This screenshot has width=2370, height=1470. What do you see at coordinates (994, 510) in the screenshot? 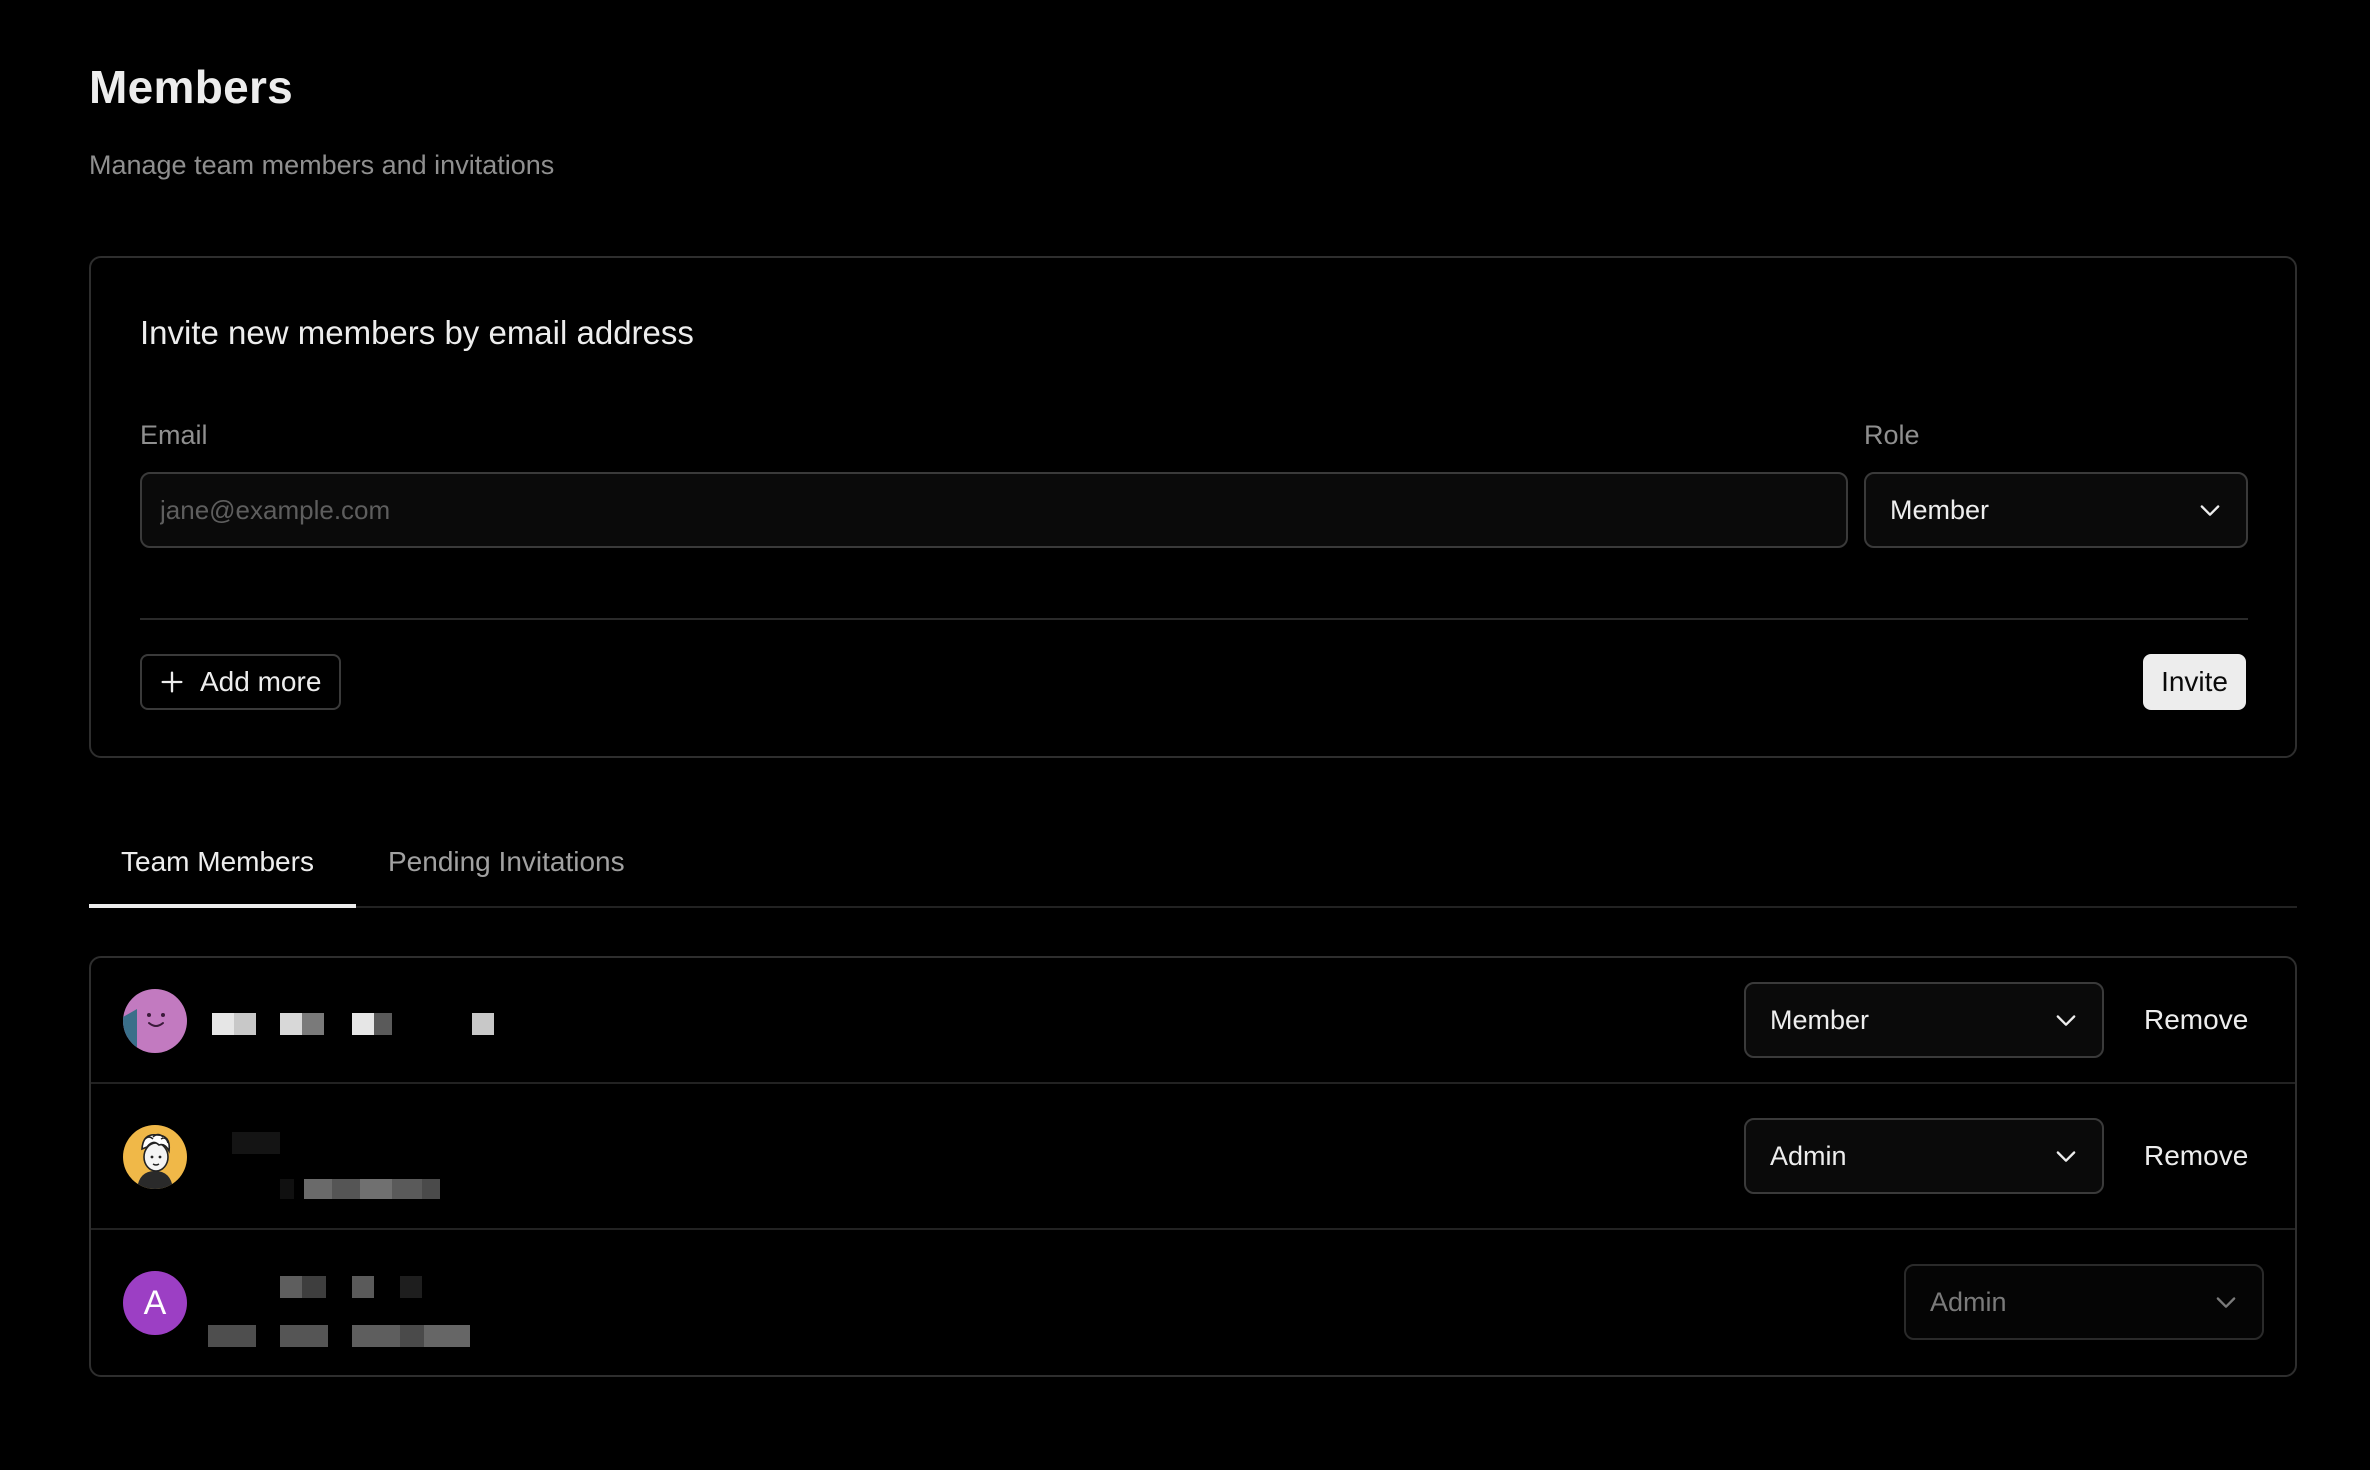
I see `email-field` at bounding box center [994, 510].